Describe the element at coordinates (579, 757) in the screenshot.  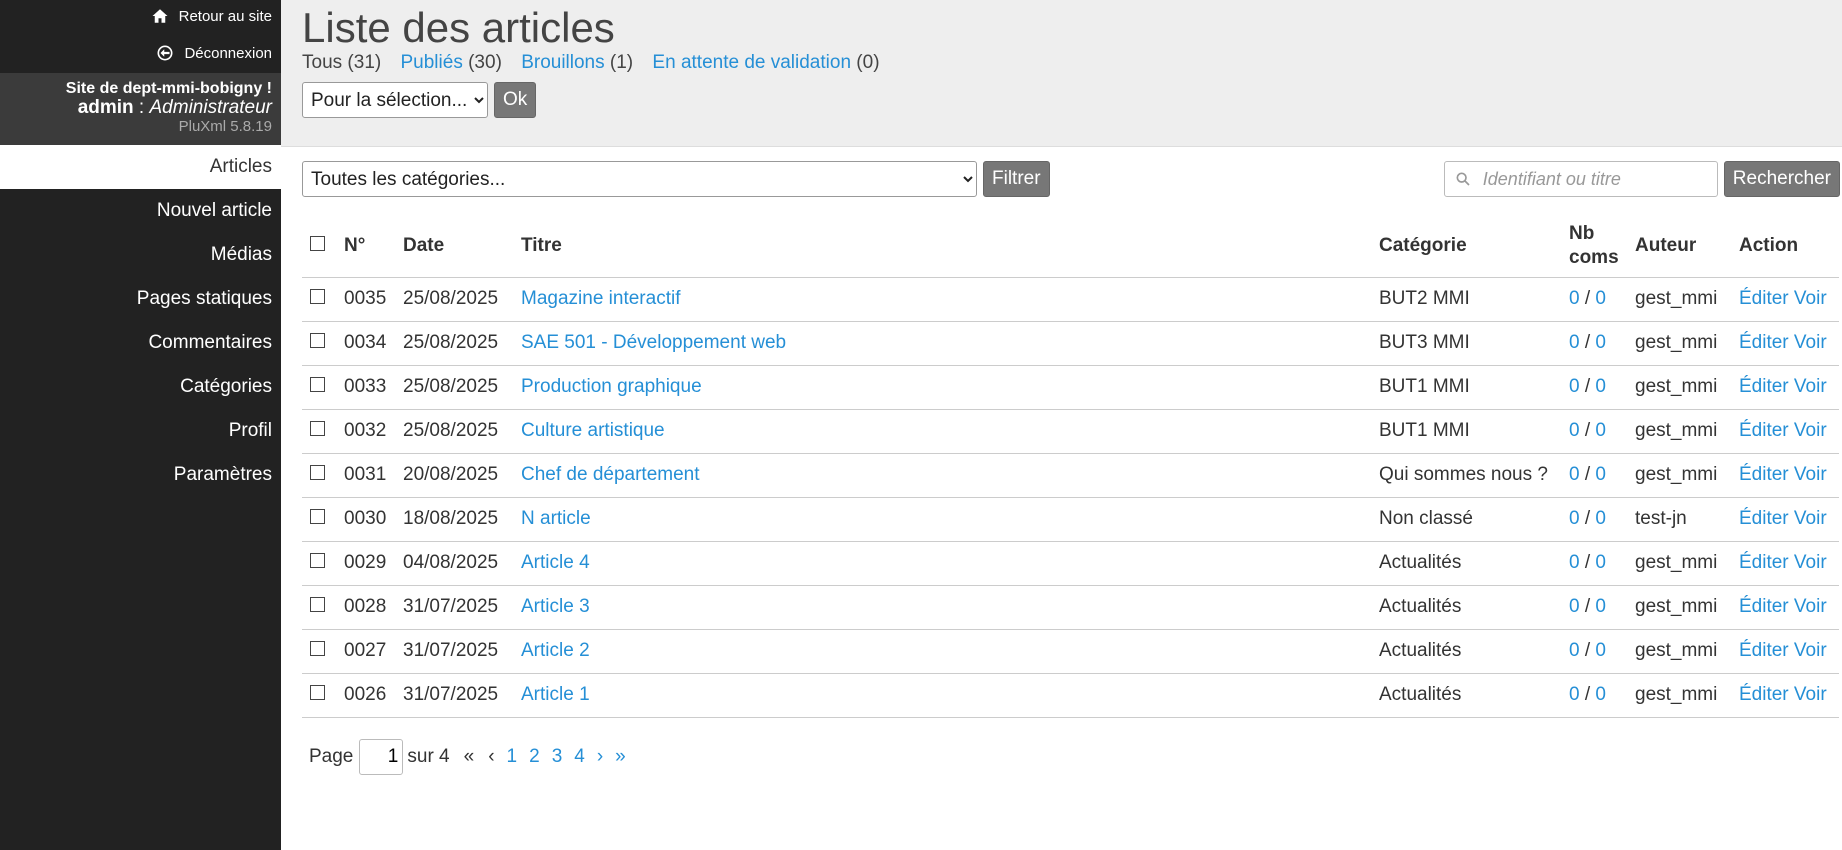
I see `page-link-4: 4` at that location.